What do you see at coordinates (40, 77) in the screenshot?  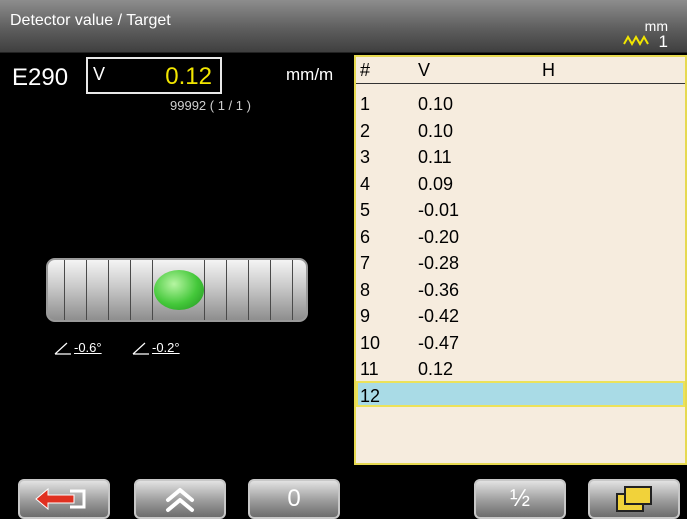 I see `sensor-id: E290` at bounding box center [40, 77].